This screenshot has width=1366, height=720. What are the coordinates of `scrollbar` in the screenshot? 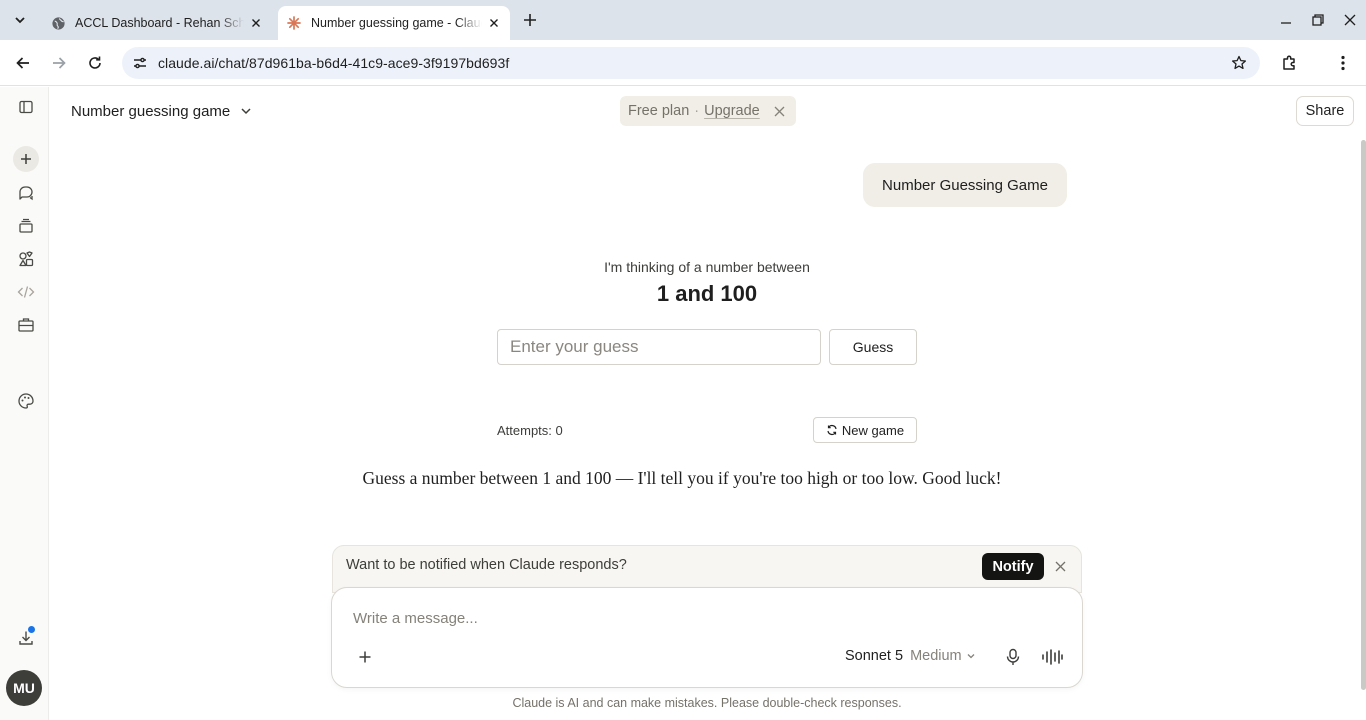 It's located at (1363, 415).